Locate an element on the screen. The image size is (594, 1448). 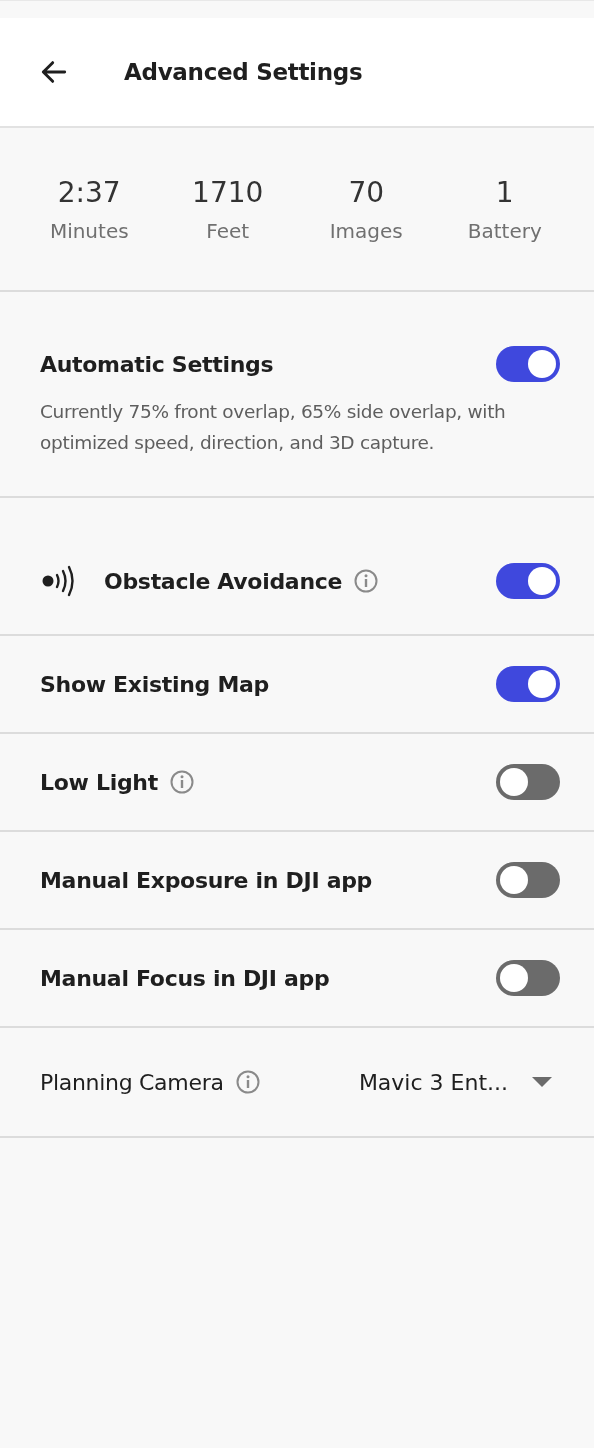
caret-icon is located at coordinates (542, 1082).